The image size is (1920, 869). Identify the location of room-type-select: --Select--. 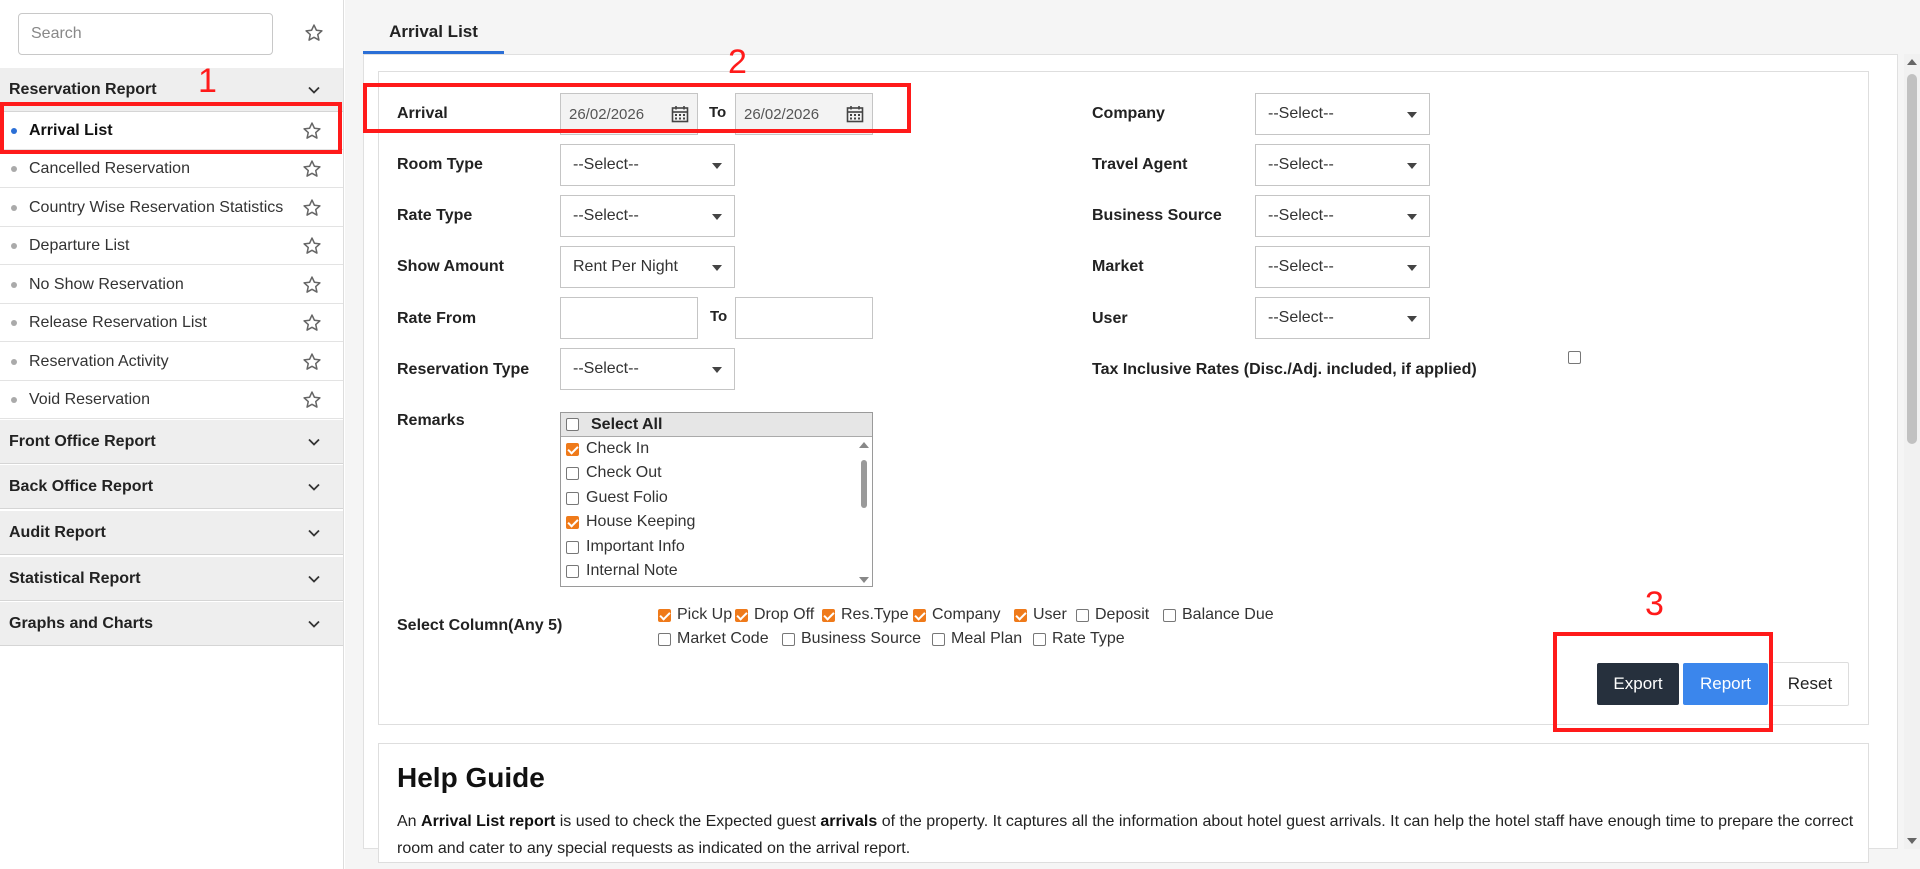
(647, 165).